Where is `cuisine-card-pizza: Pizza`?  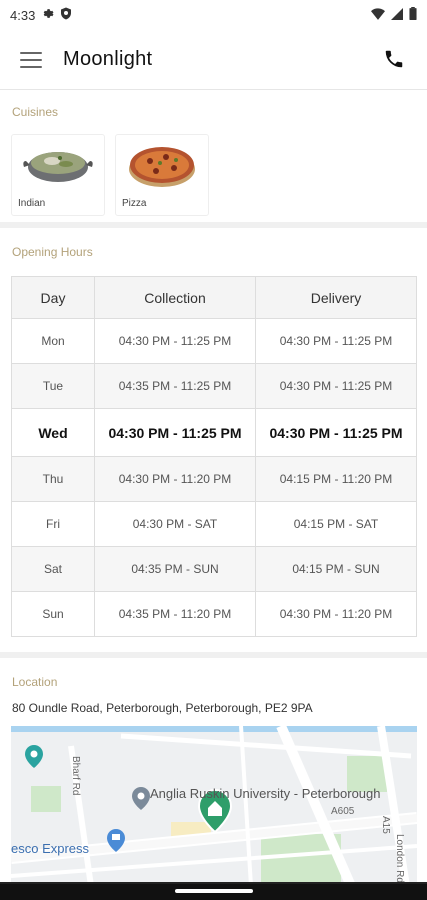 cuisine-card-pizza: Pizza is located at coordinates (162, 175).